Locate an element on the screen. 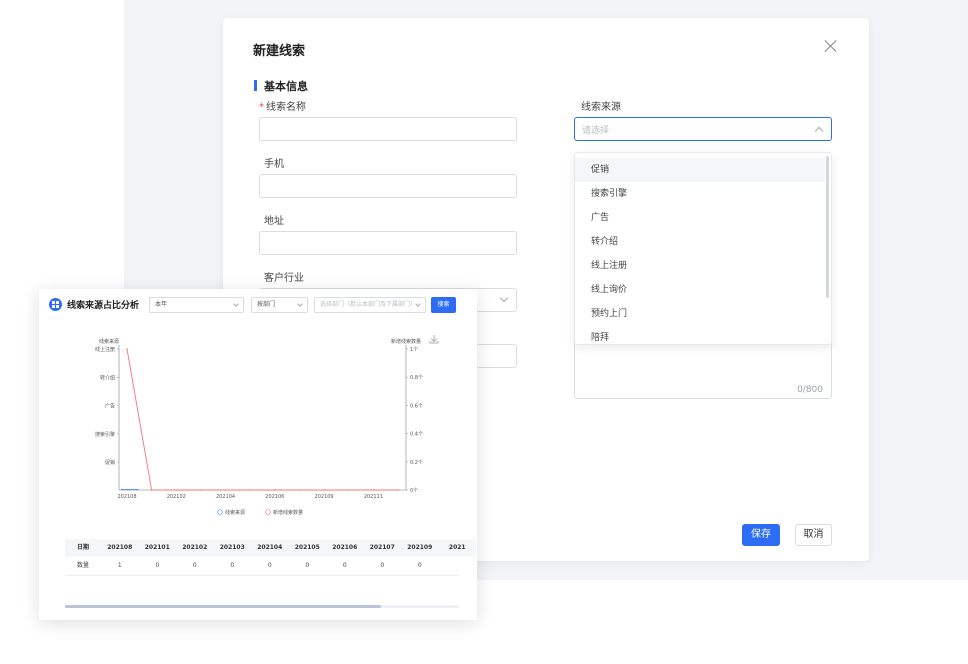 The width and height of the screenshot is (968, 664). industry-label: 客户行业 is located at coordinates (284, 278).